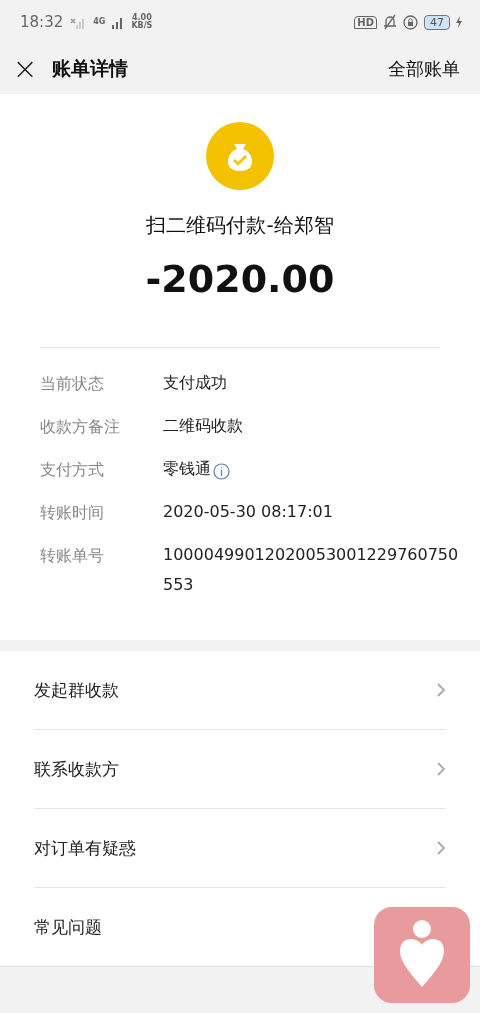 The image size is (480, 1013). Describe the element at coordinates (203, 426) in the screenshot. I see `detail-value: 二维码收款` at that location.